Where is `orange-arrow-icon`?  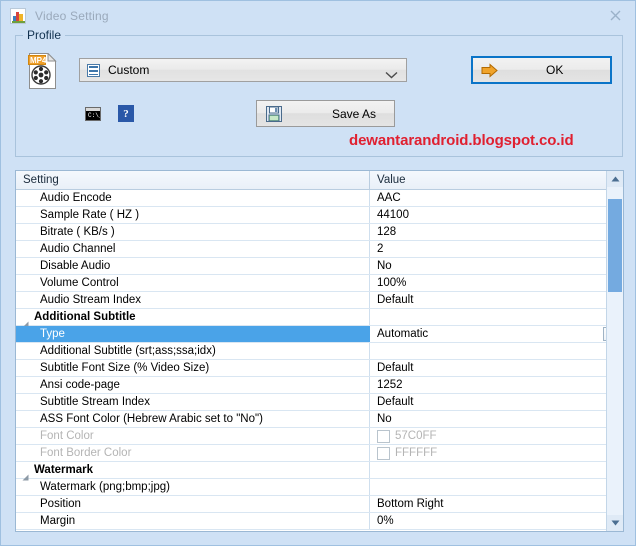 orange-arrow-icon is located at coordinates (489, 70).